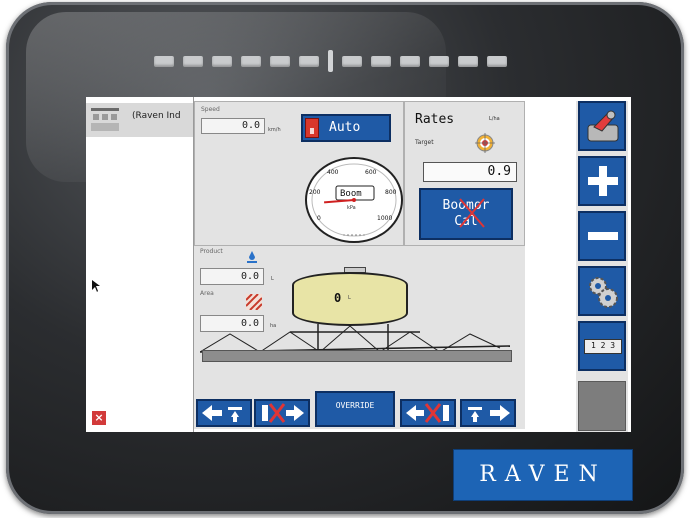 The height and width of the screenshot is (518, 690). I want to click on mode-toggle-icon, so click(312, 128).